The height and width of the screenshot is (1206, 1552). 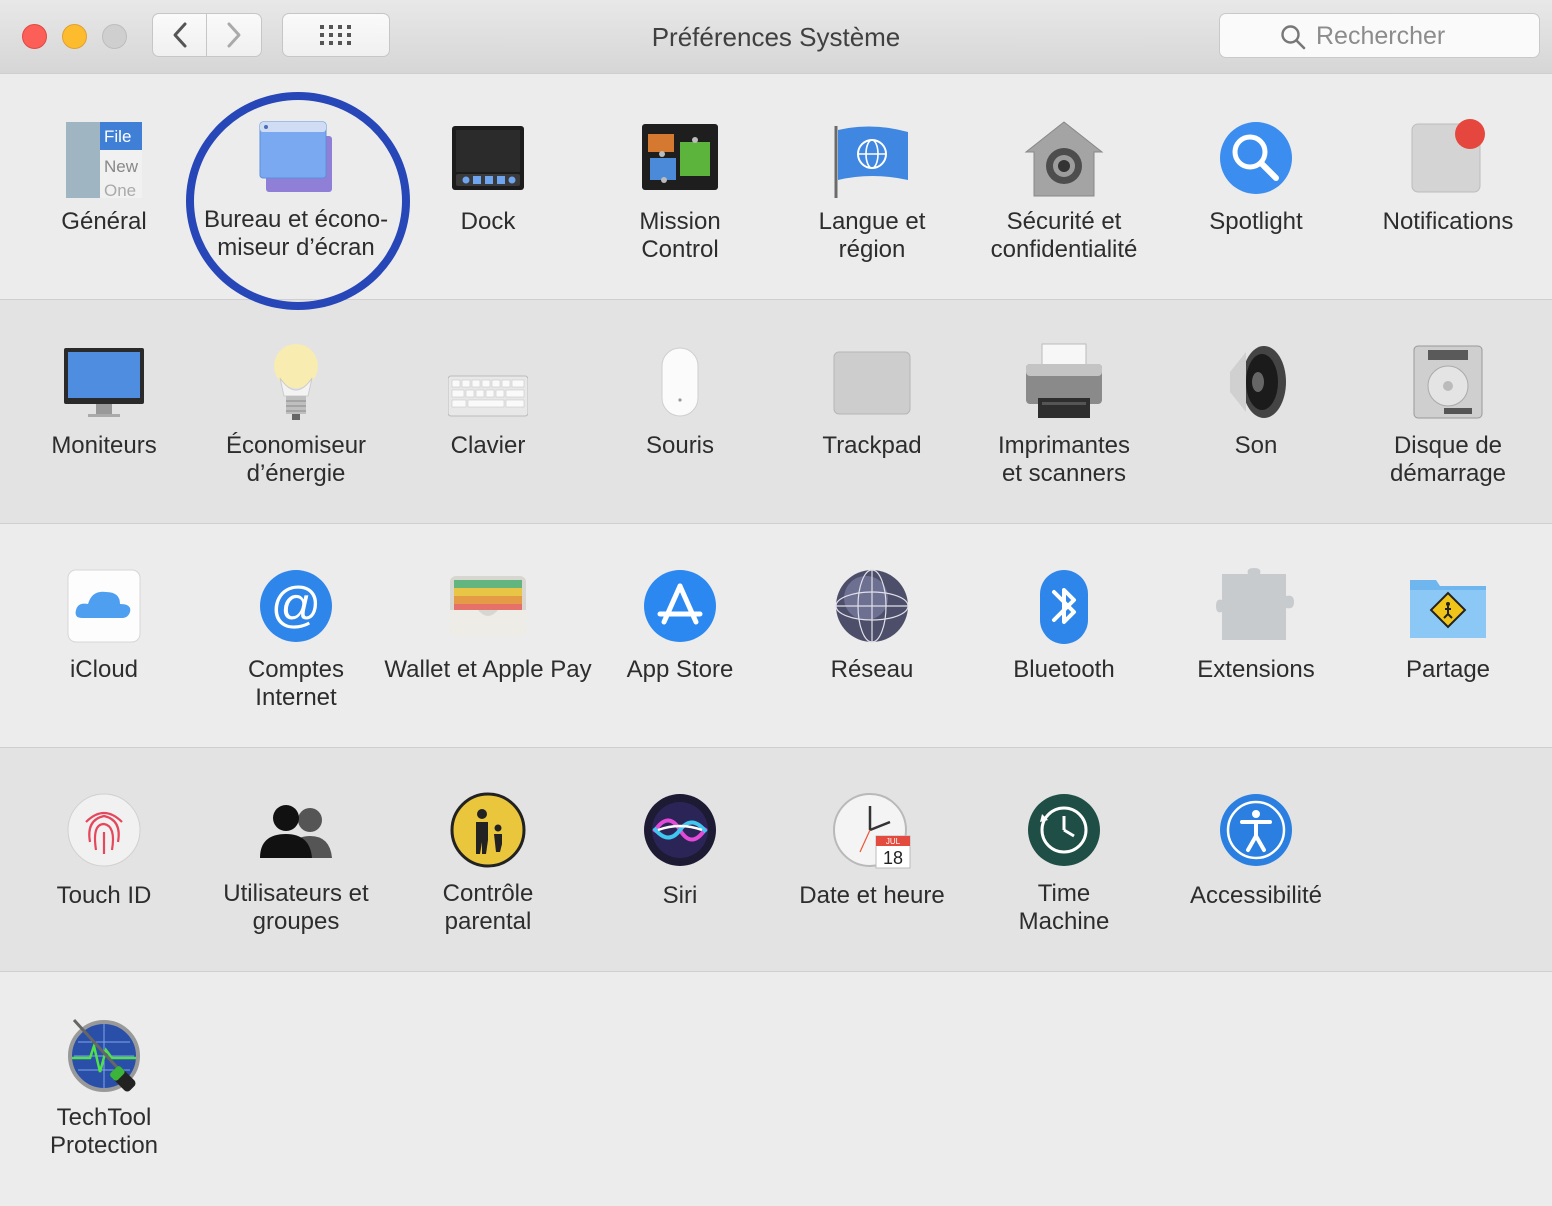 I want to click on pane-internet-accounts: @ Comptes Internet, so click(x=296, y=663).